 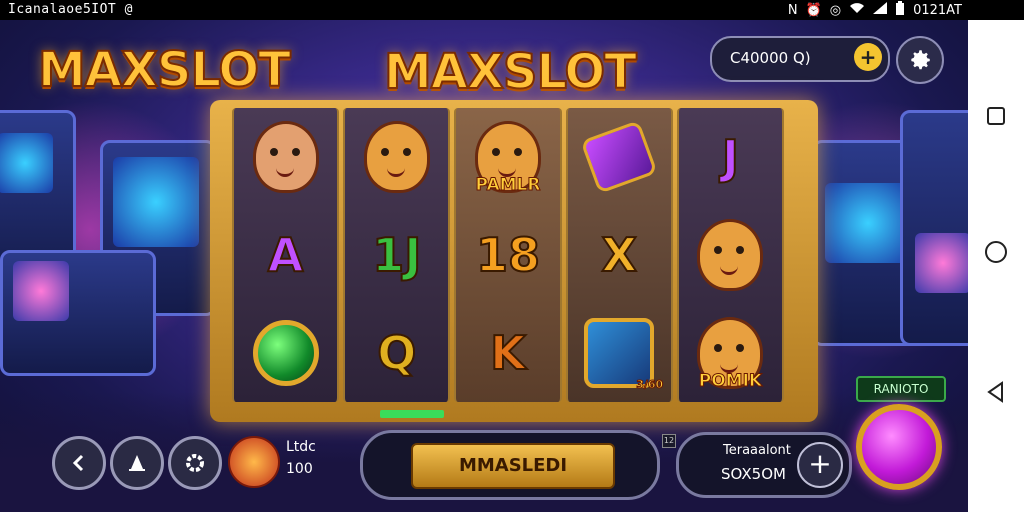 I want to click on reel-symbol: 3/60, so click(x=619, y=353).